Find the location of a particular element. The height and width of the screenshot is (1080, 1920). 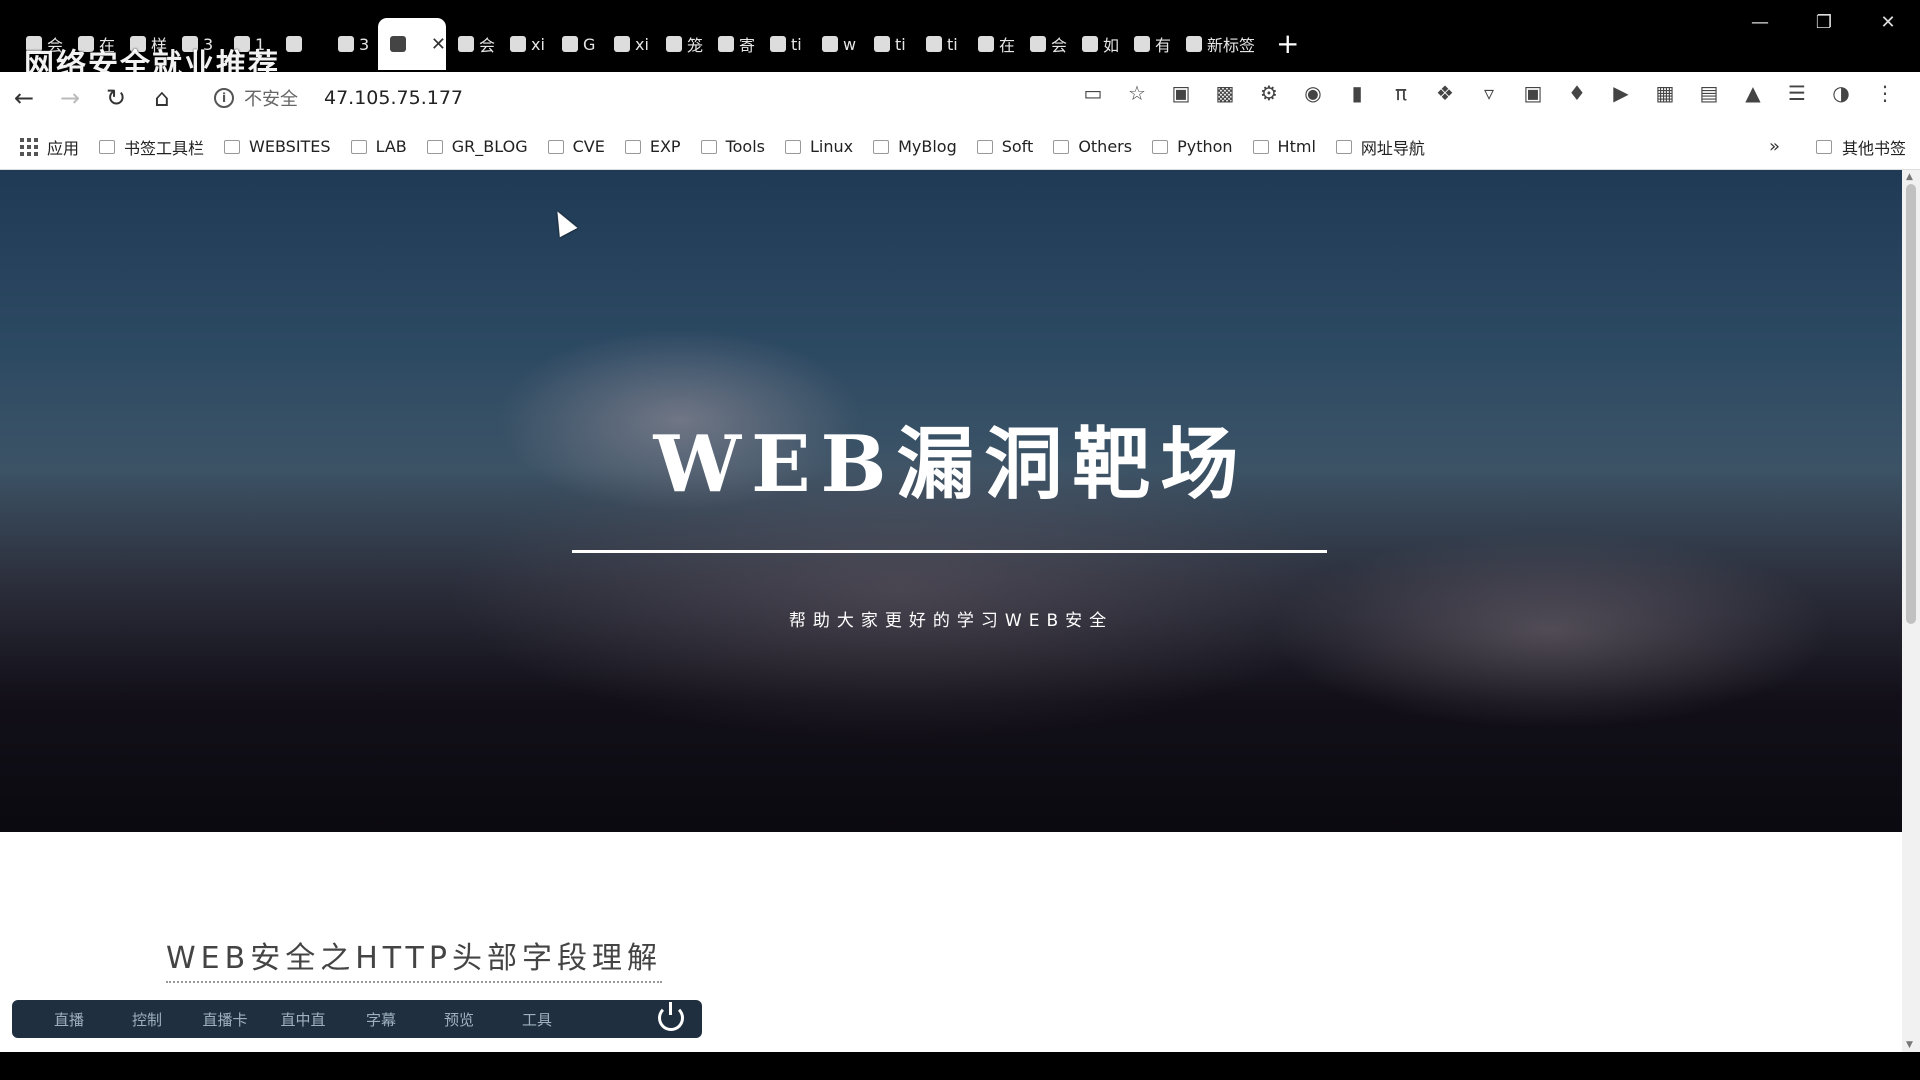

floating-toolbar-item: 预览 is located at coordinates (459, 1019).